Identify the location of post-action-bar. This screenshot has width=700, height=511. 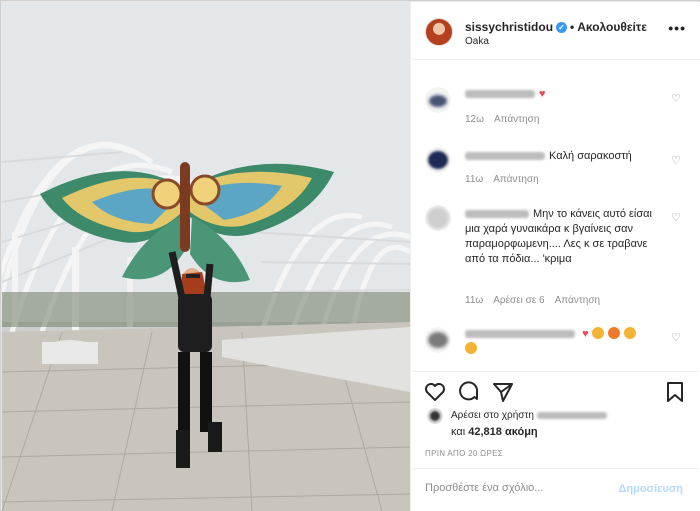
(555, 391).